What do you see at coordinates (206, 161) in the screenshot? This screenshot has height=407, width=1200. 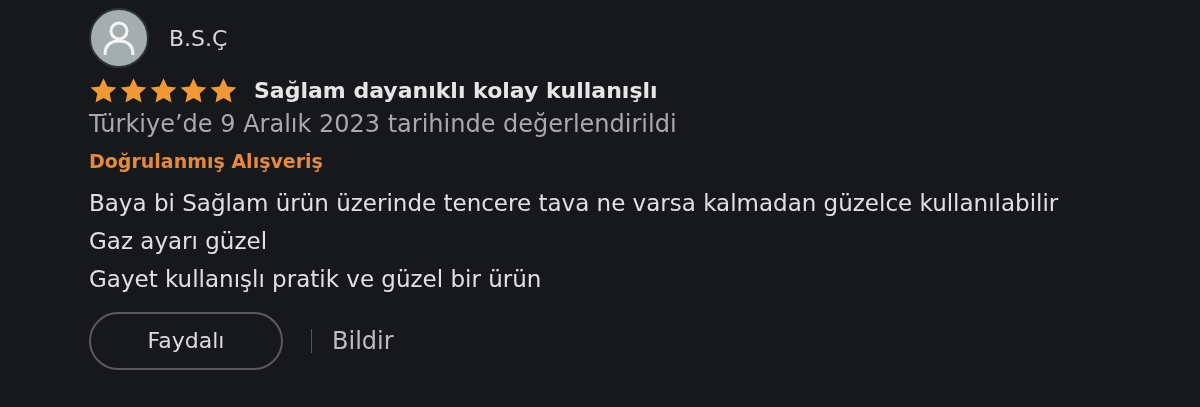 I see `verified-purchase-label: Doğrulanmış Alışveriş` at bounding box center [206, 161].